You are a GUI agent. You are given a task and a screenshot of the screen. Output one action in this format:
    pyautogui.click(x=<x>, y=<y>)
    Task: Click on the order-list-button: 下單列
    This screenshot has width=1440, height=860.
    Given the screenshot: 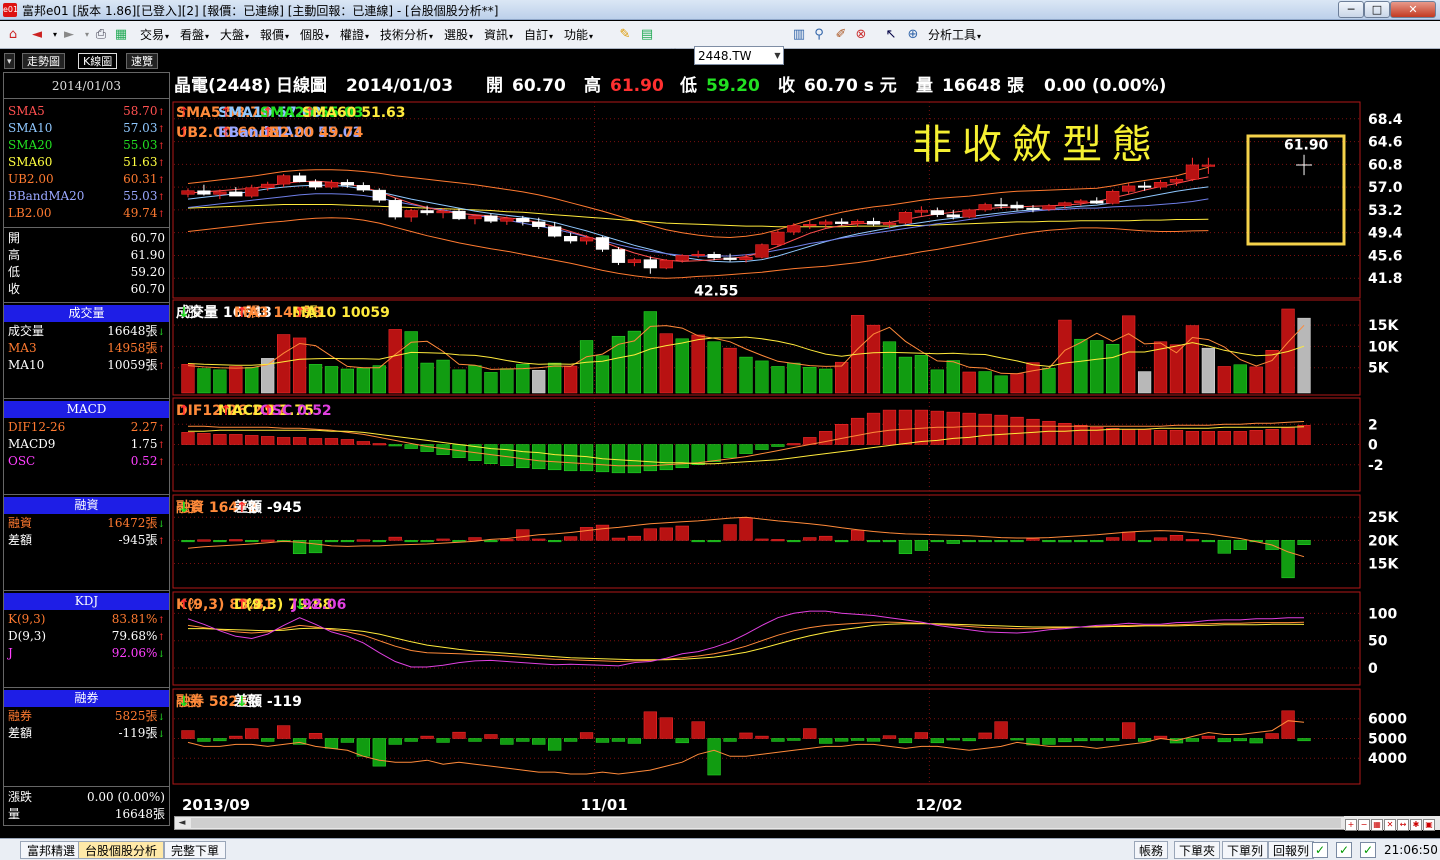 What is the action you would take?
    pyautogui.click(x=1245, y=850)
    